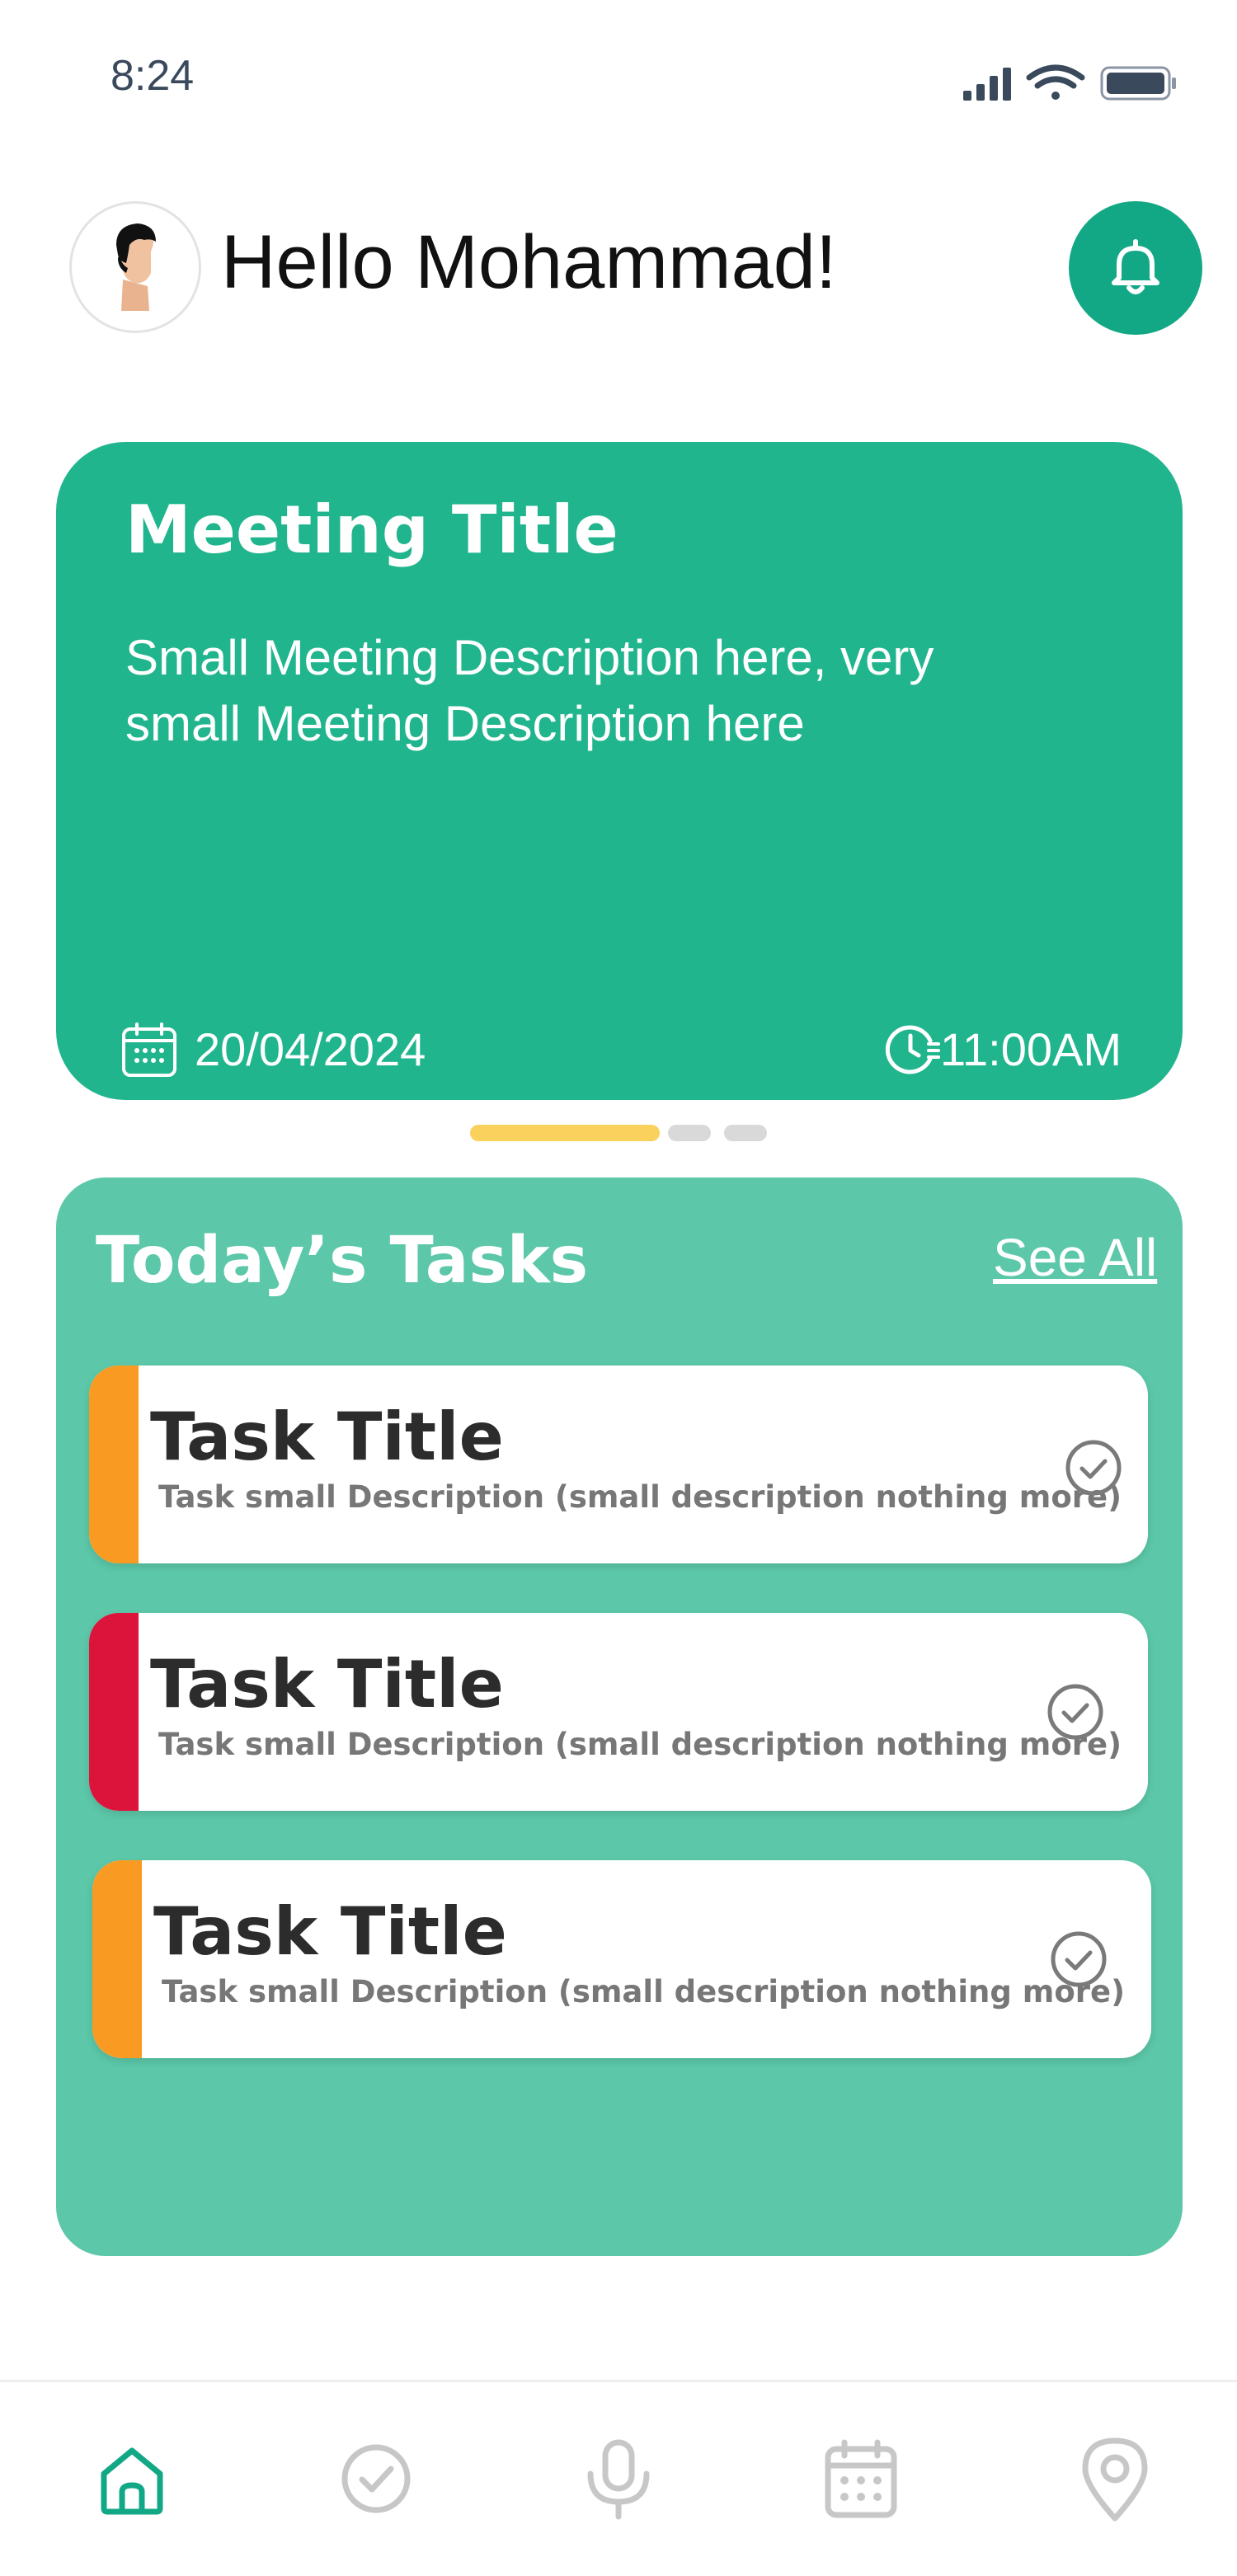  I want to click on bell-icon, so click(1135, 266).